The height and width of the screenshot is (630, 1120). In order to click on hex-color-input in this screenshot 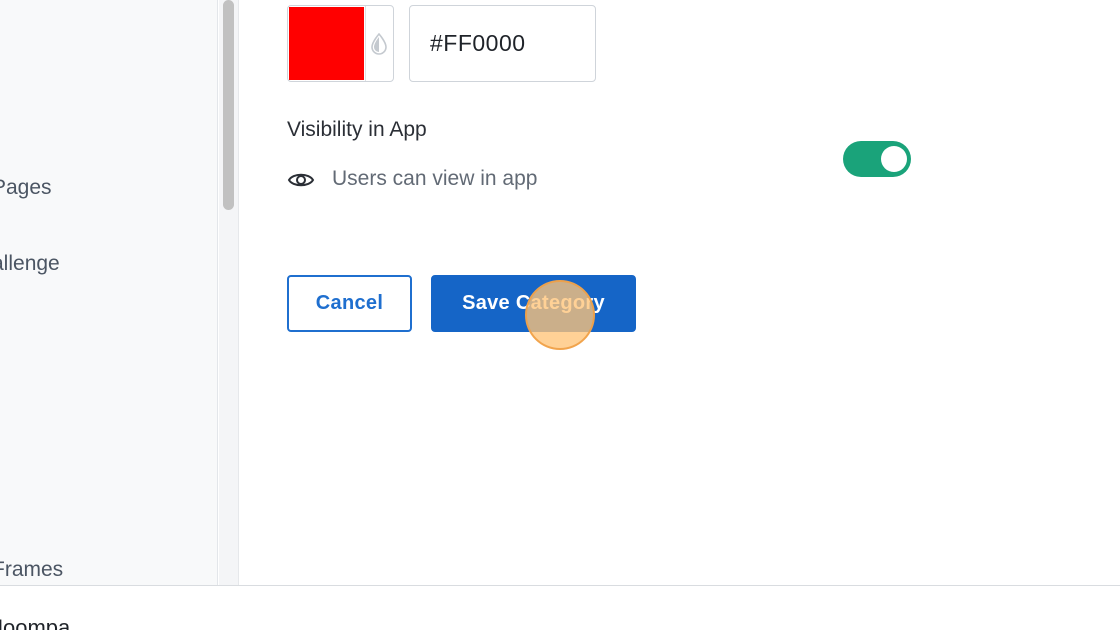, I will do `click(502, 43)`.